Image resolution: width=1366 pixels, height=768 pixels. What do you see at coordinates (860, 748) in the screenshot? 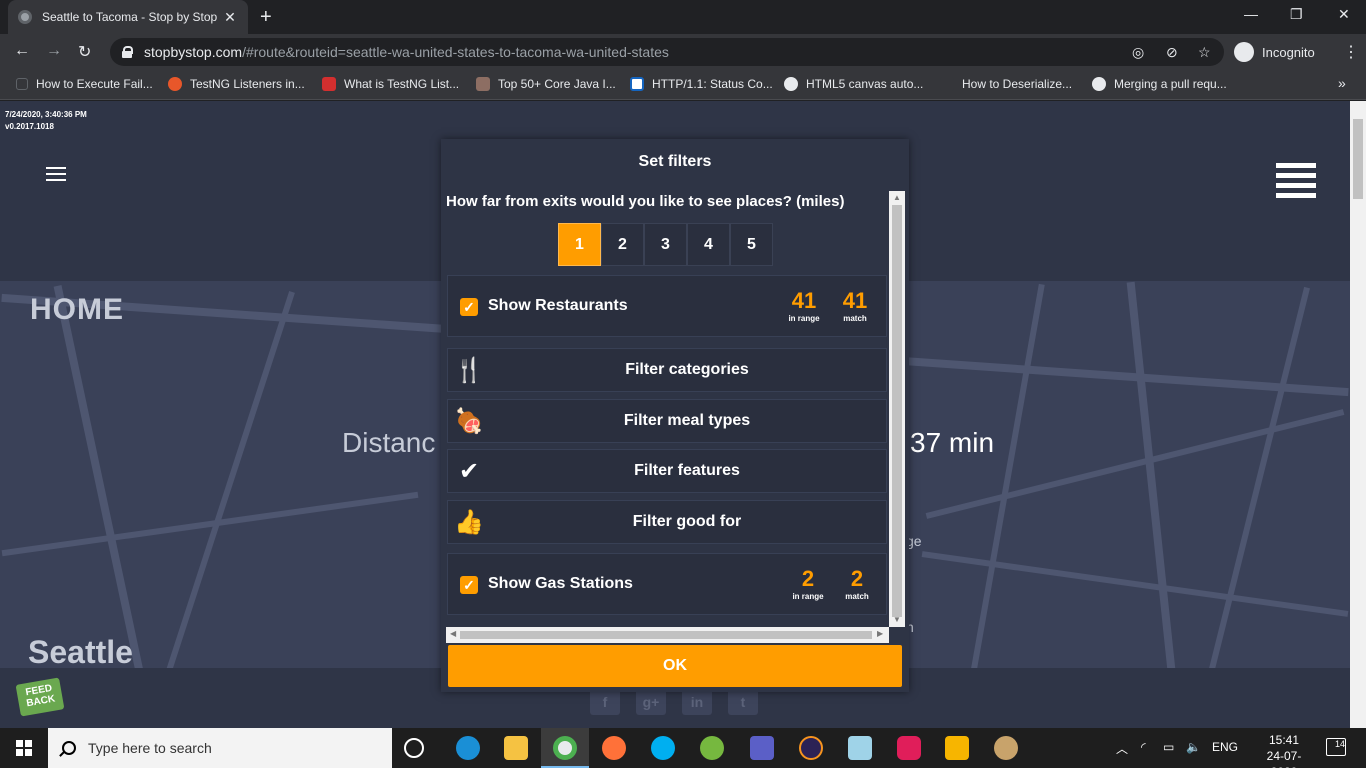
I see `notepad-icon` at bounding box center [860, 748].